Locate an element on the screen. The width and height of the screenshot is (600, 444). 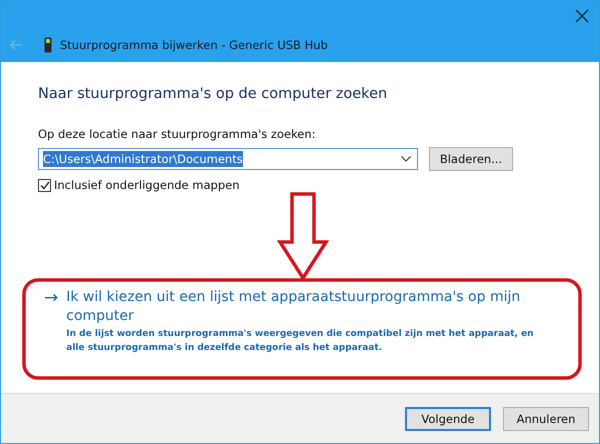
usb-device-icon is located at coordinates (48, 45).